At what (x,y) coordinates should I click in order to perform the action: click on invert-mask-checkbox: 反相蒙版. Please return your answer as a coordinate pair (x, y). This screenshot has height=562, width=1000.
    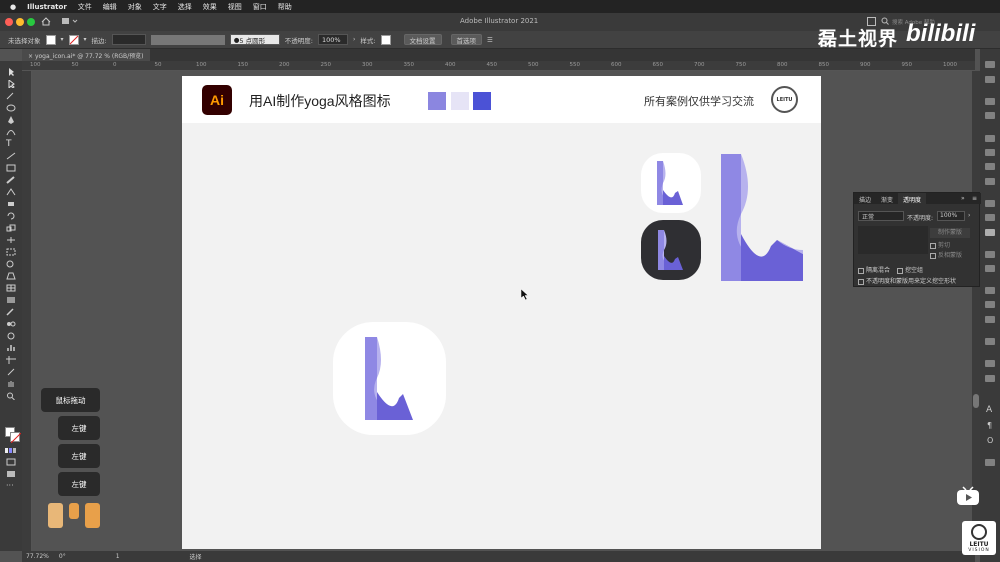
    Looking at the image, I should click on (946, 254).